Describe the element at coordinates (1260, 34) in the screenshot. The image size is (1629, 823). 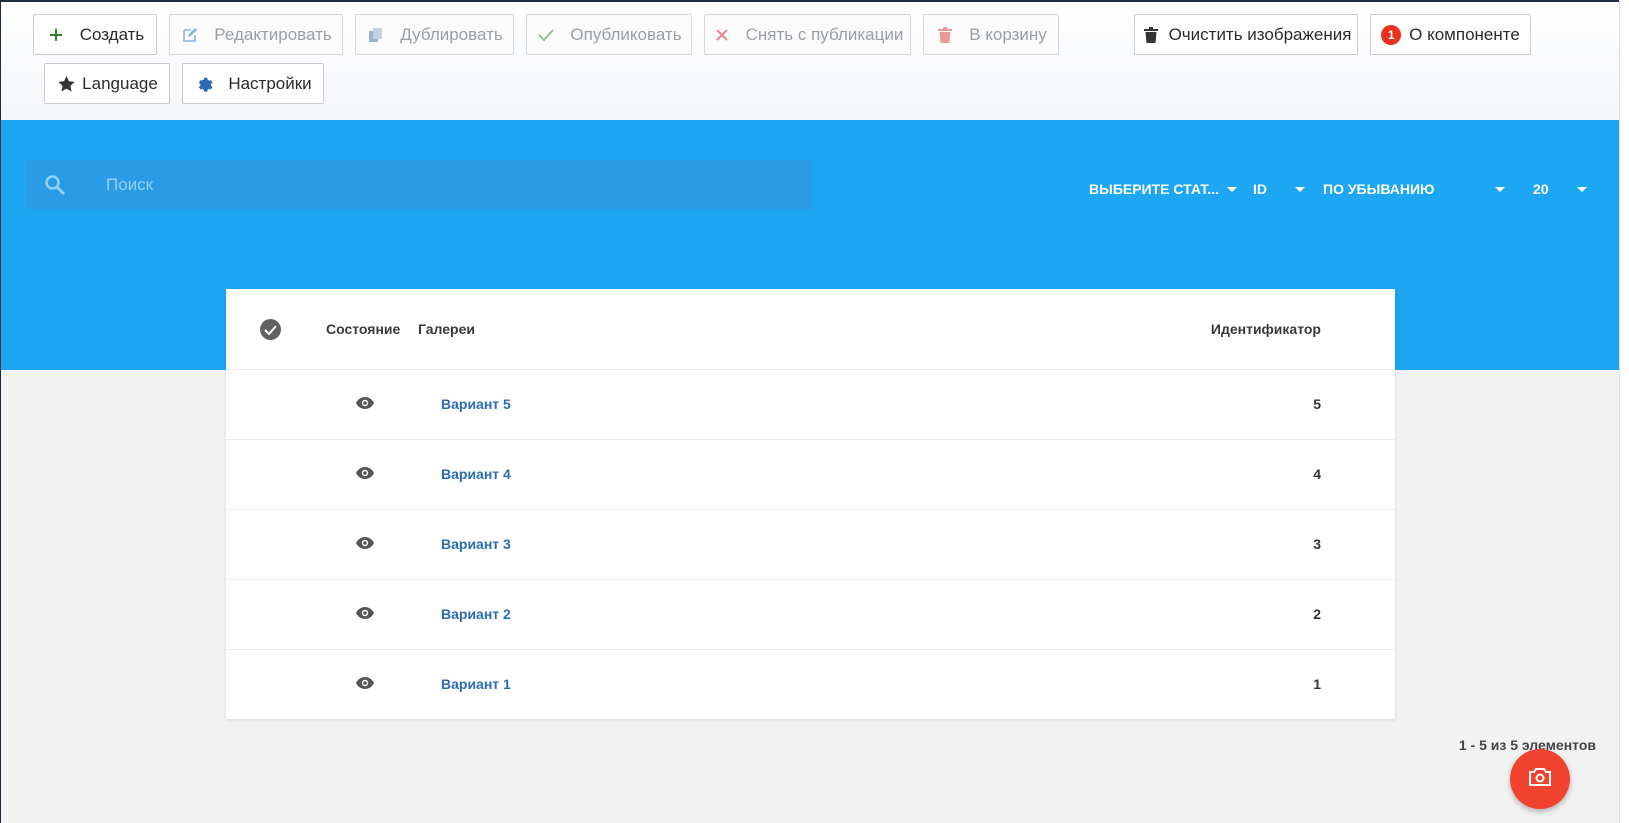
I see `clear-images-label: Очистить изображения` at that location.